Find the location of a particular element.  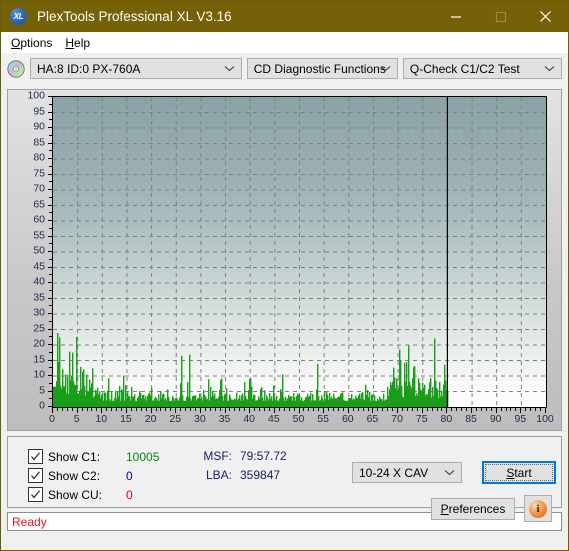

x-axis-tick-label: 0 is located at coordinates (52, 419).